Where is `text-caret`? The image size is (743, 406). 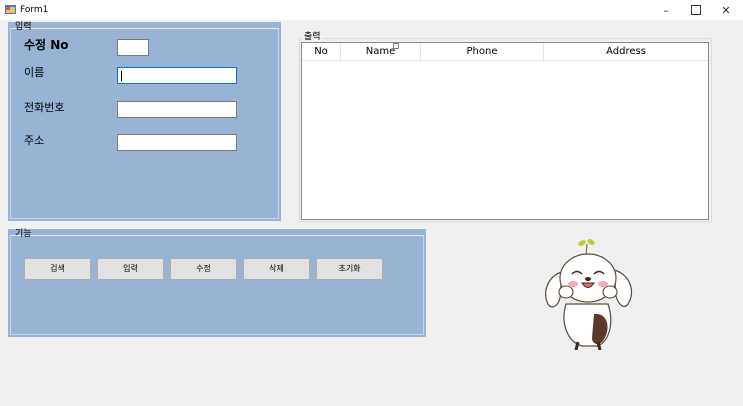 text-caret is located at coordinates (121, 76).